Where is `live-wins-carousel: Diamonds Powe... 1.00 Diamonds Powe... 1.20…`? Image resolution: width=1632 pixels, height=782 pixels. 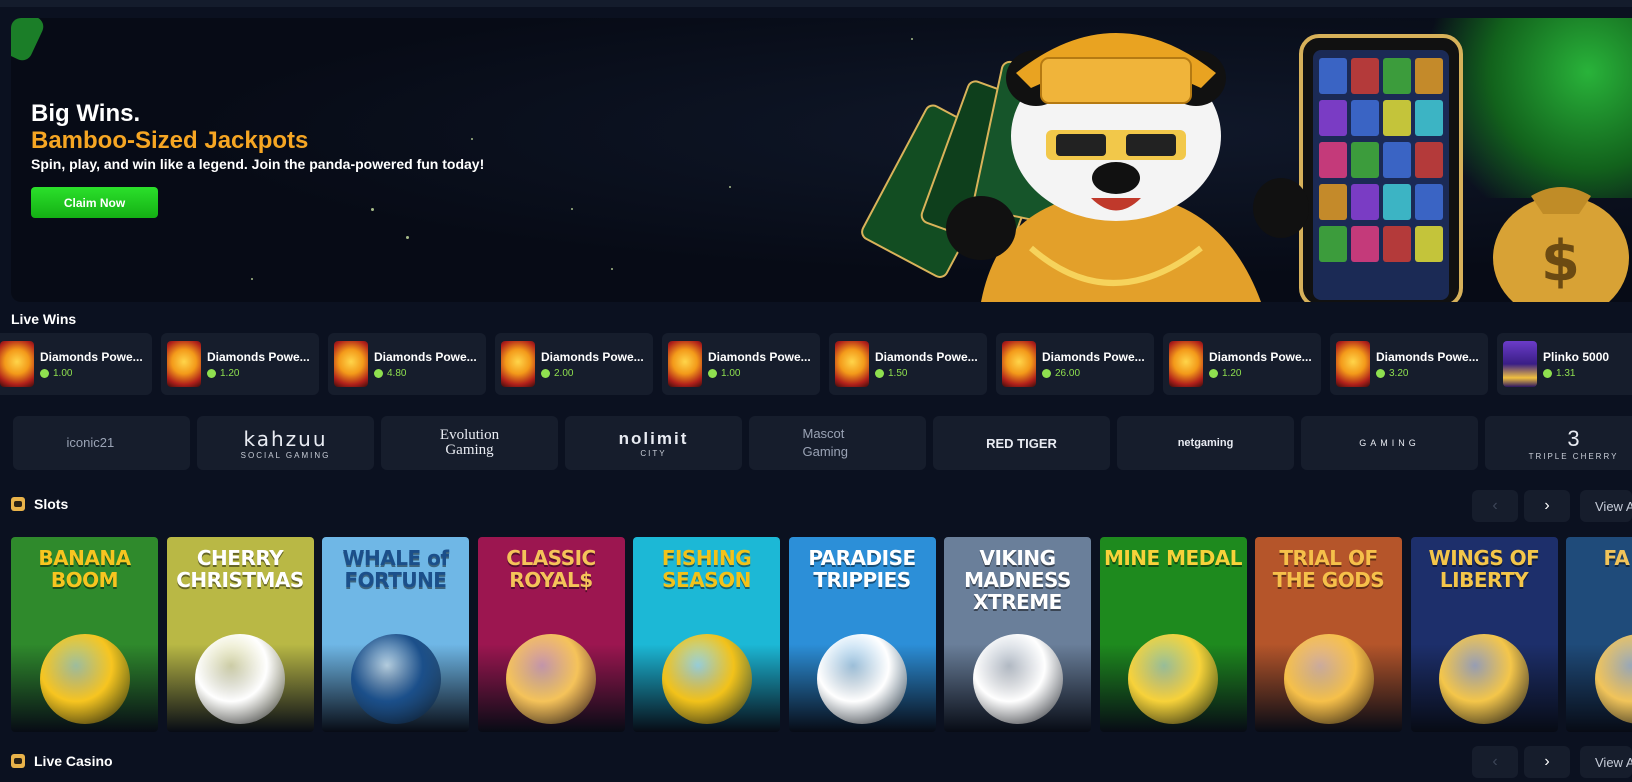
live-wins-carousel: Diamonds Powe... 1.00 Diamonds Powe... 1.20… is located at coordinates (816, 364).